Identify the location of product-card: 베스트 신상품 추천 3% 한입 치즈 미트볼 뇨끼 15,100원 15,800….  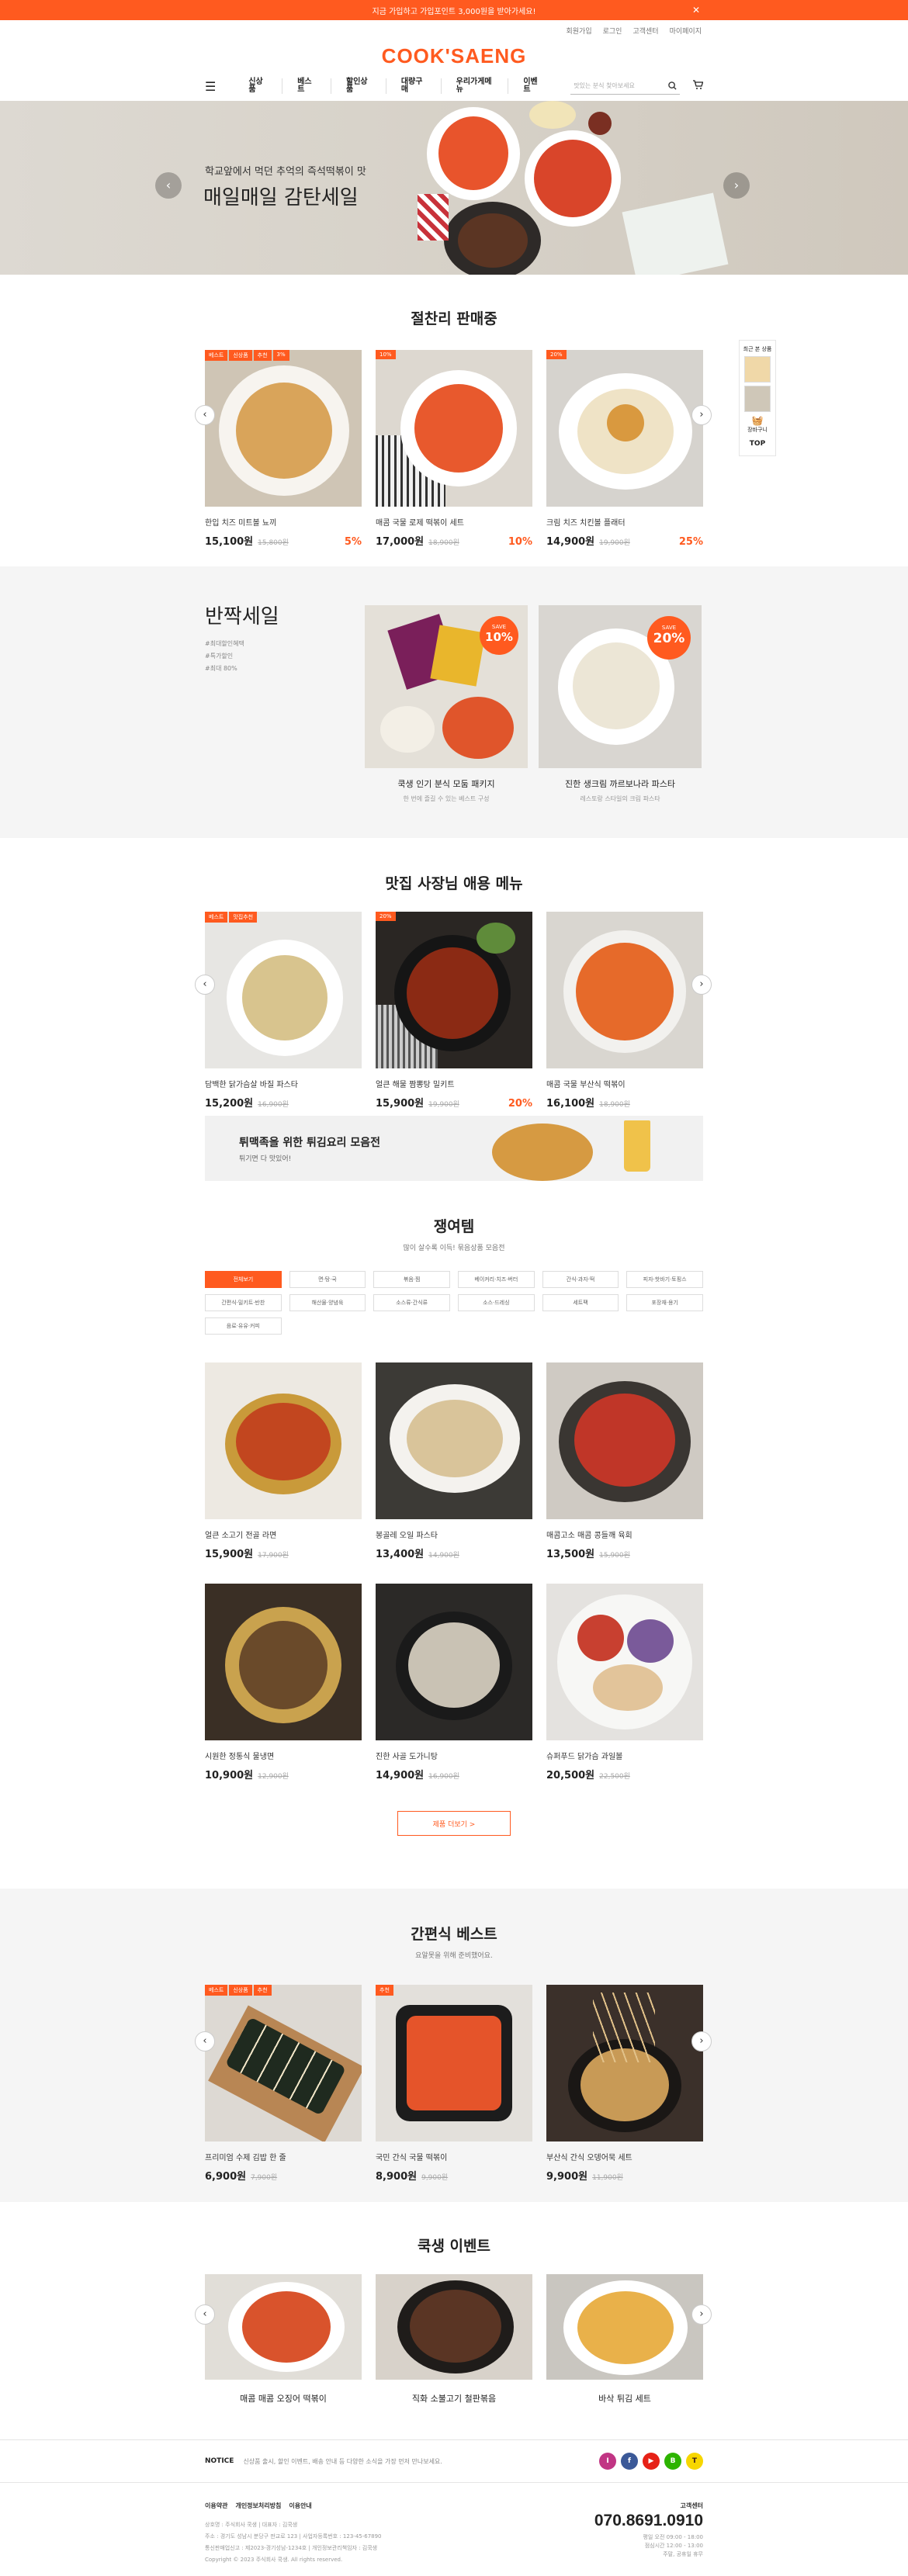
(283, 449).